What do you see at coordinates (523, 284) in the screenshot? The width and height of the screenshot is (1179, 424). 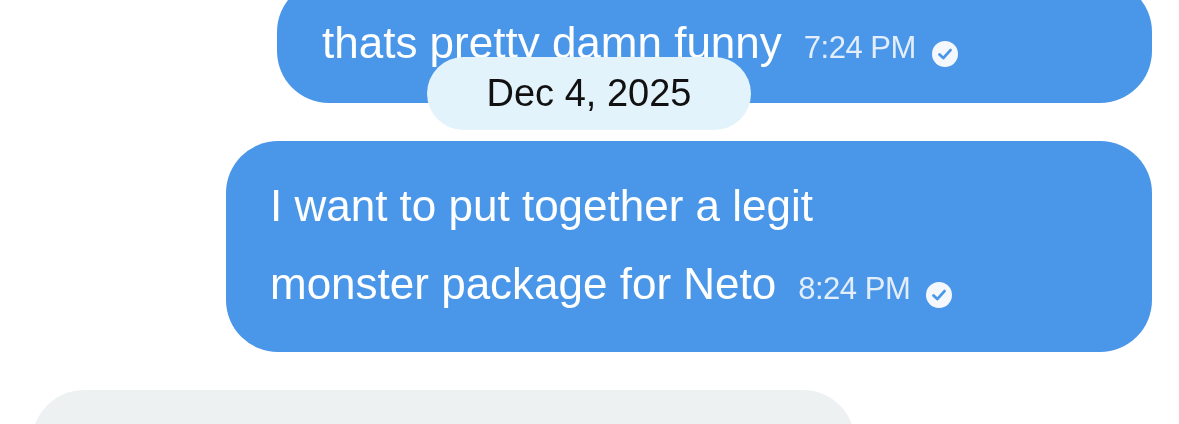 I see `message-text: monster package for Neto` at bounding box center [523, 284].